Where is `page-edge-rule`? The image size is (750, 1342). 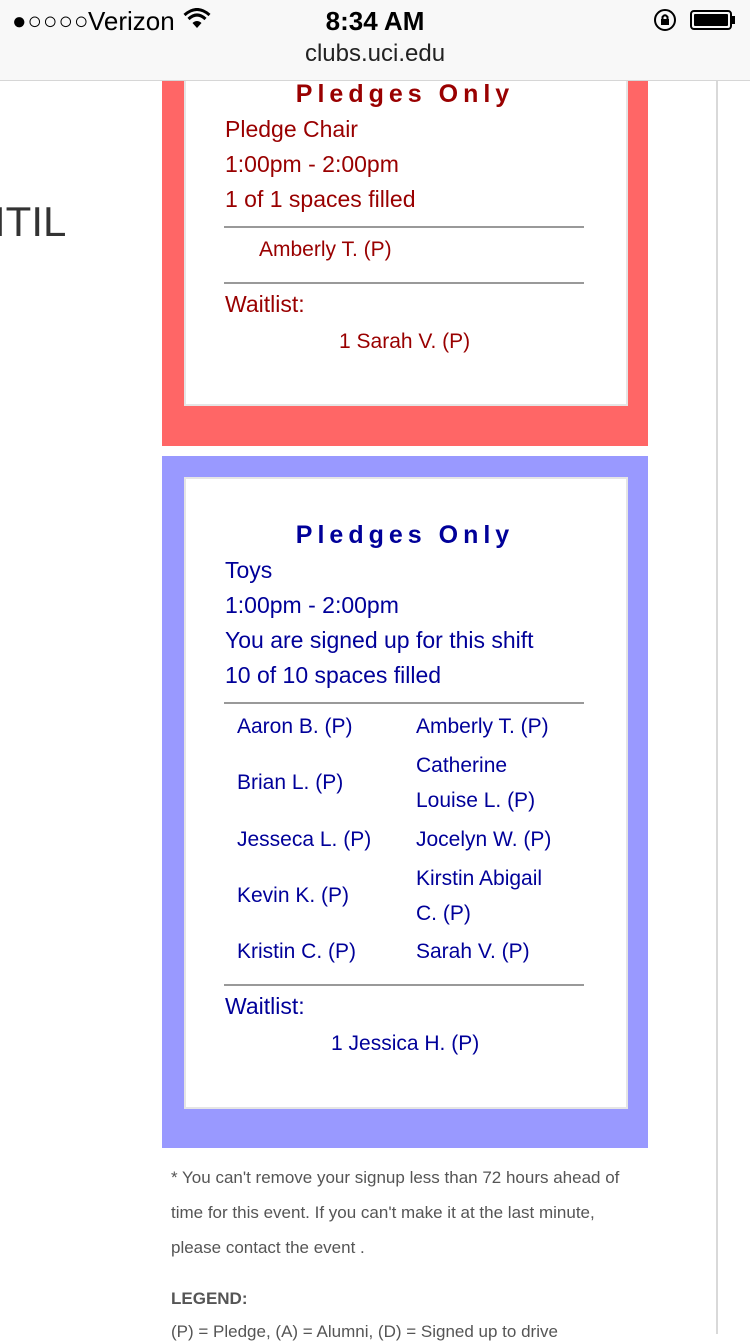
page-edge-rule is located at coordinates (717, 707).